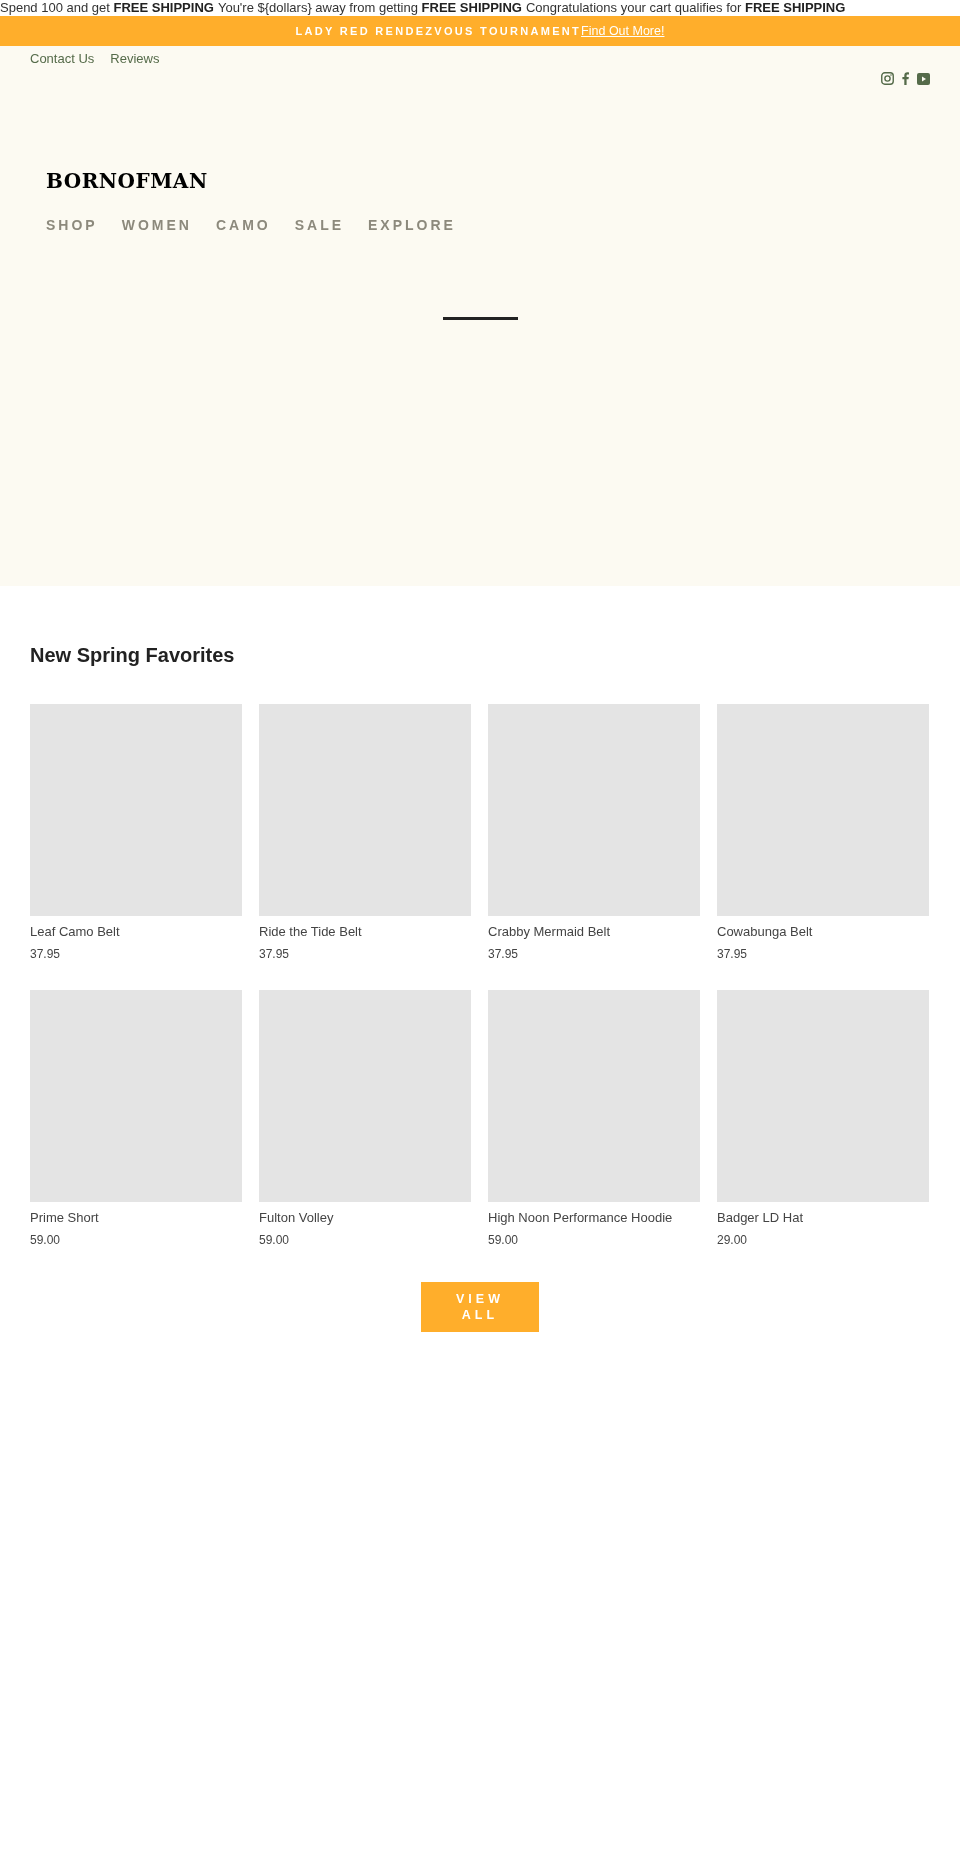  What do you see at coordinates (488, 181) in the screenshot?
I see `logo: BORNOFMAN` at bounding box center [488, 181].